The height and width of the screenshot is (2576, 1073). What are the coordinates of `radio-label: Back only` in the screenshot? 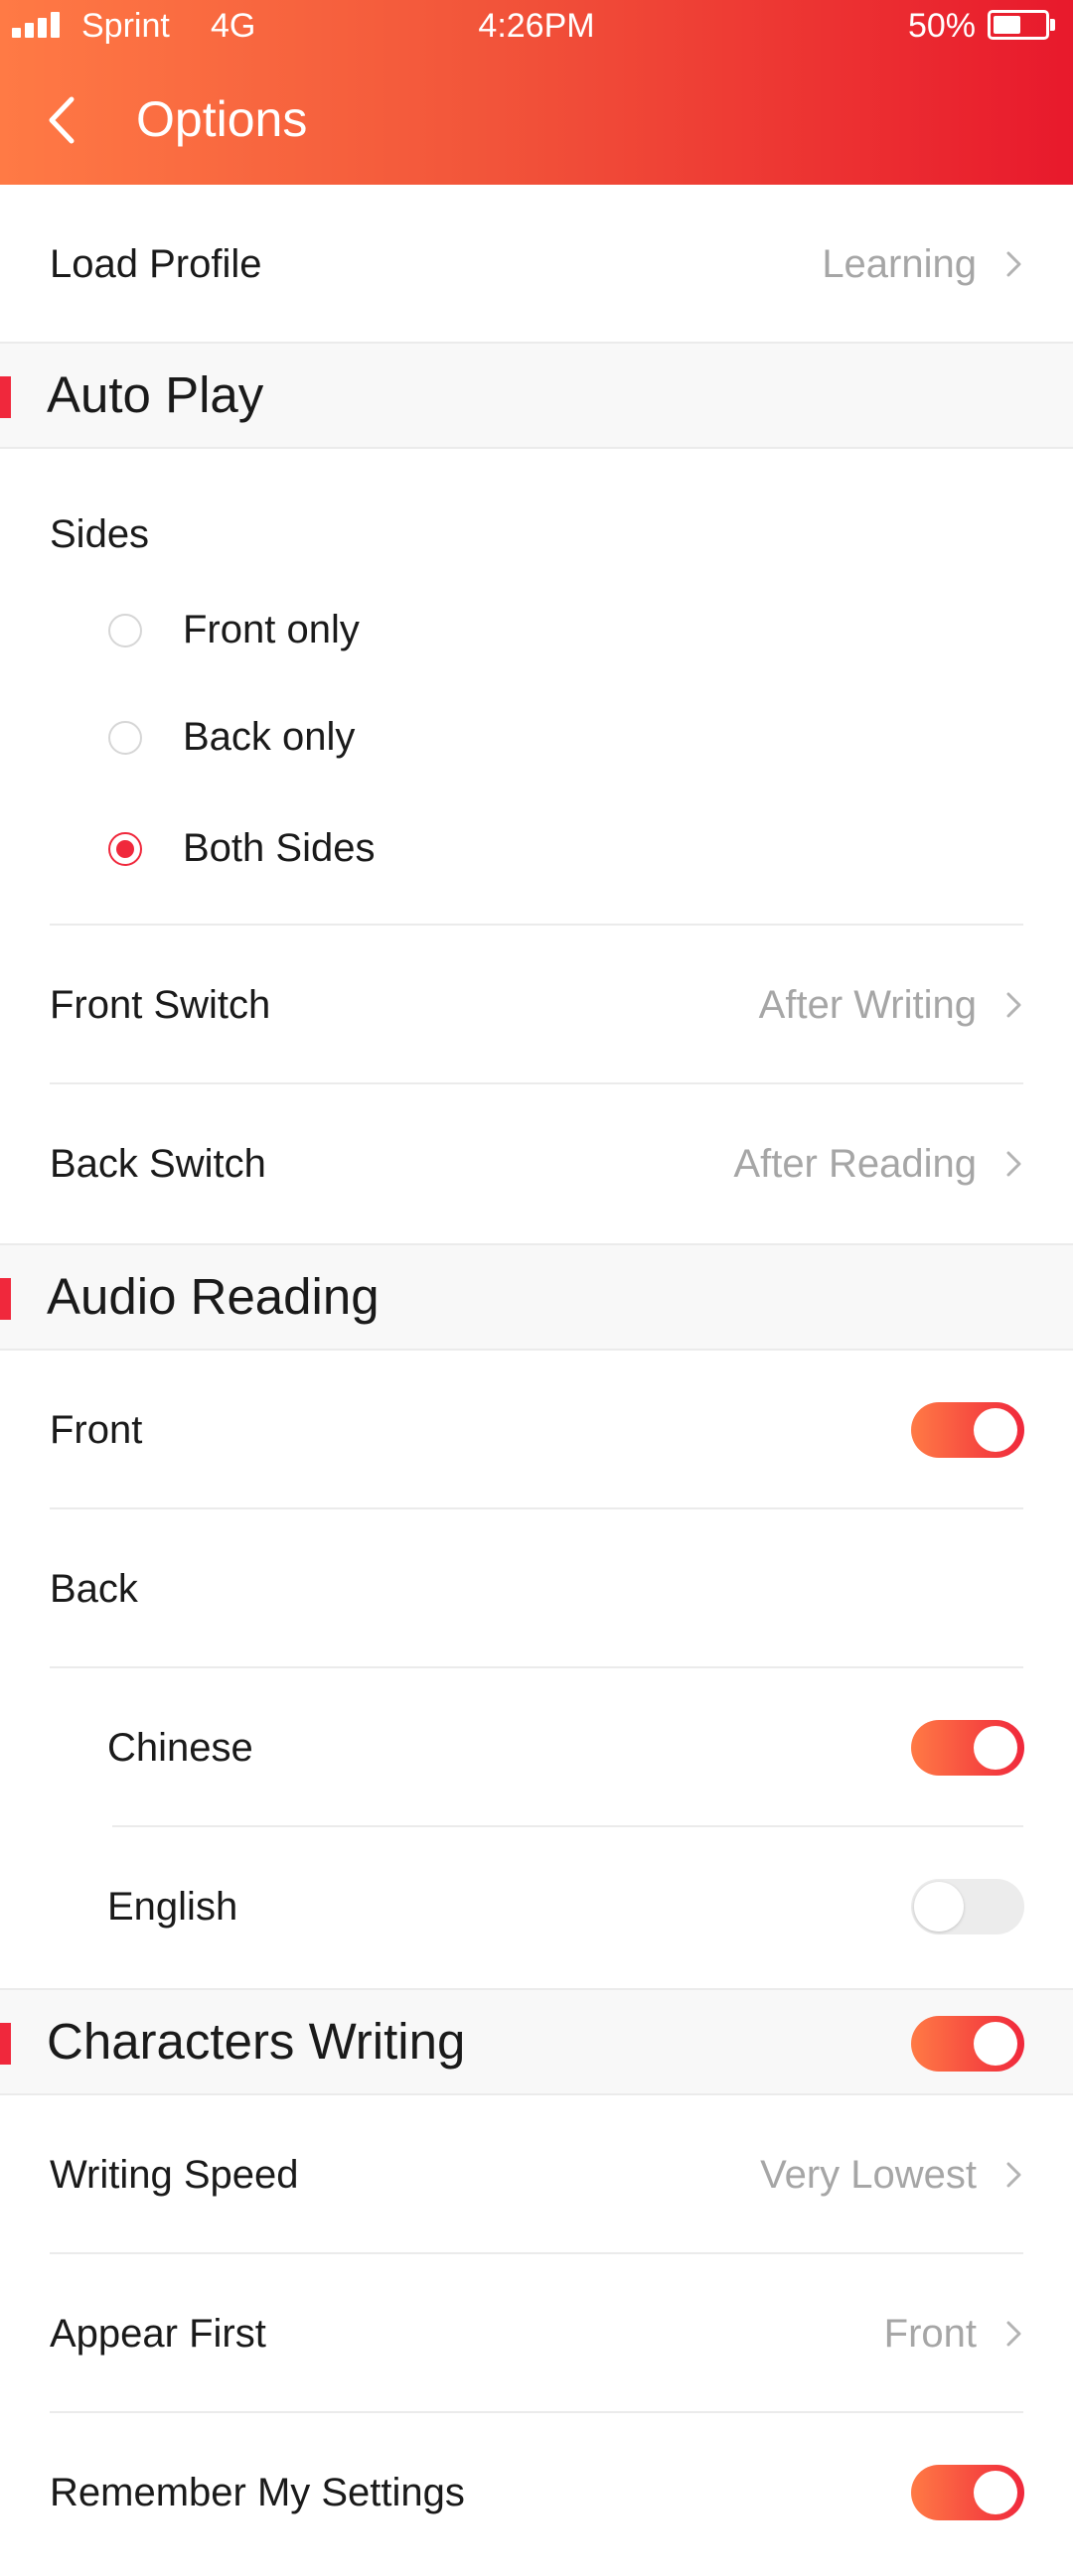 It's located at (269, 737).